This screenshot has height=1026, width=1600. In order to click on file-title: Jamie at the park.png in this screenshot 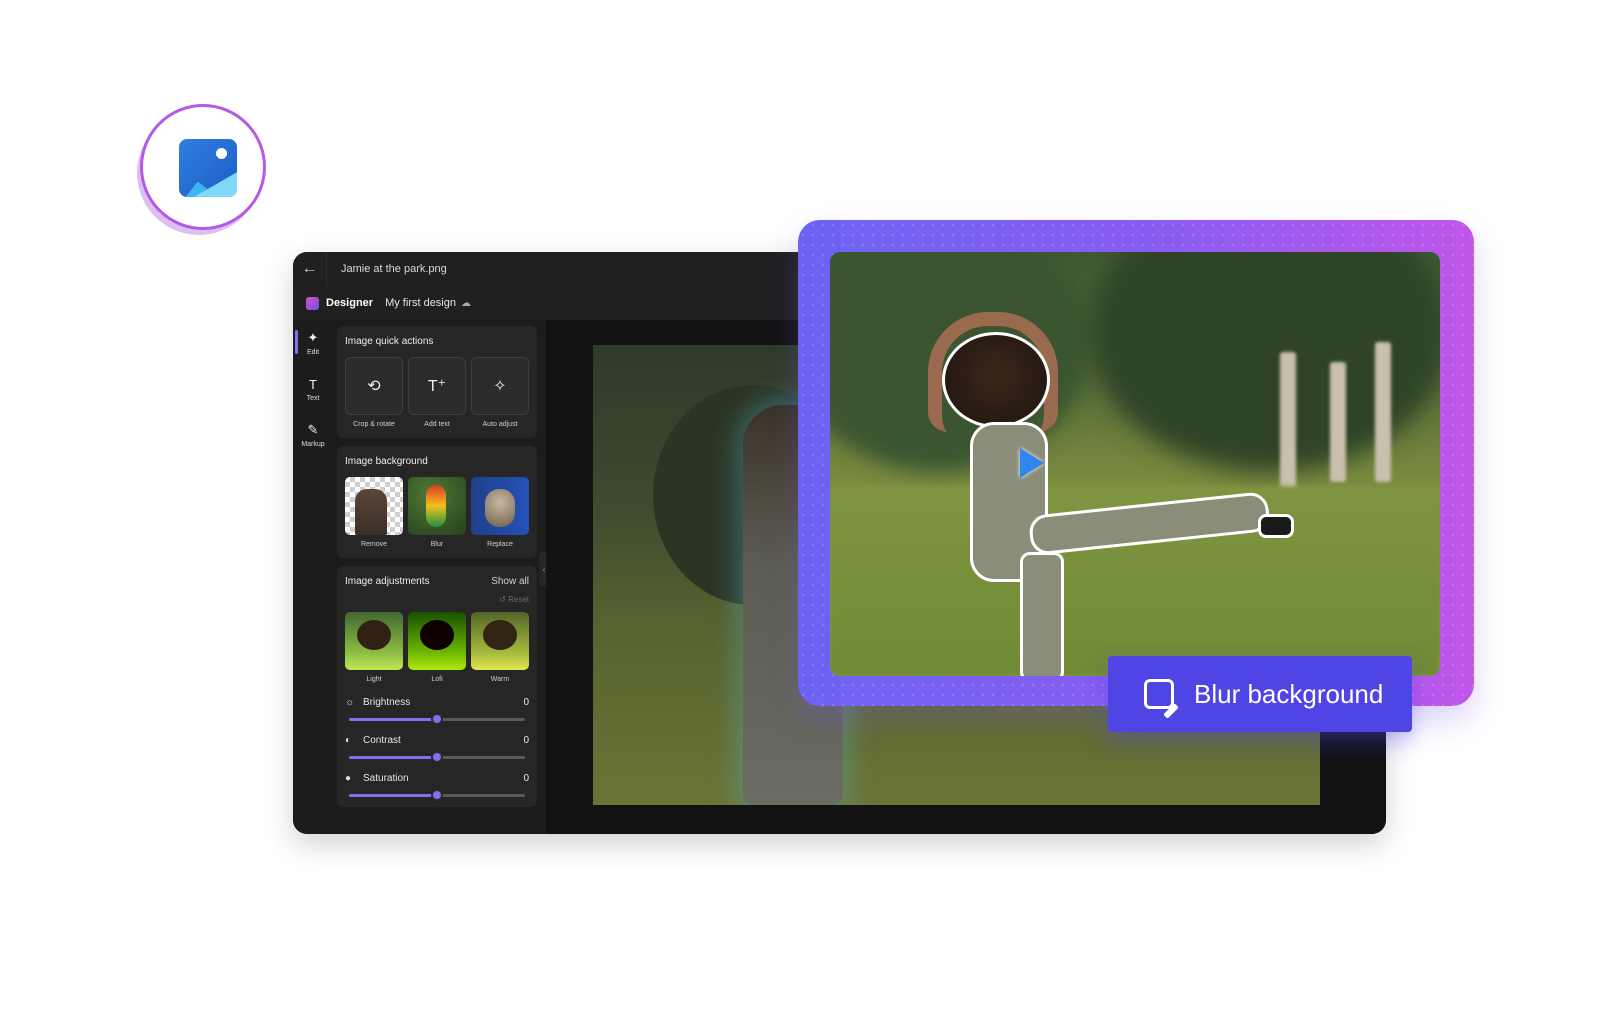, I will do `click(394, 269)`.